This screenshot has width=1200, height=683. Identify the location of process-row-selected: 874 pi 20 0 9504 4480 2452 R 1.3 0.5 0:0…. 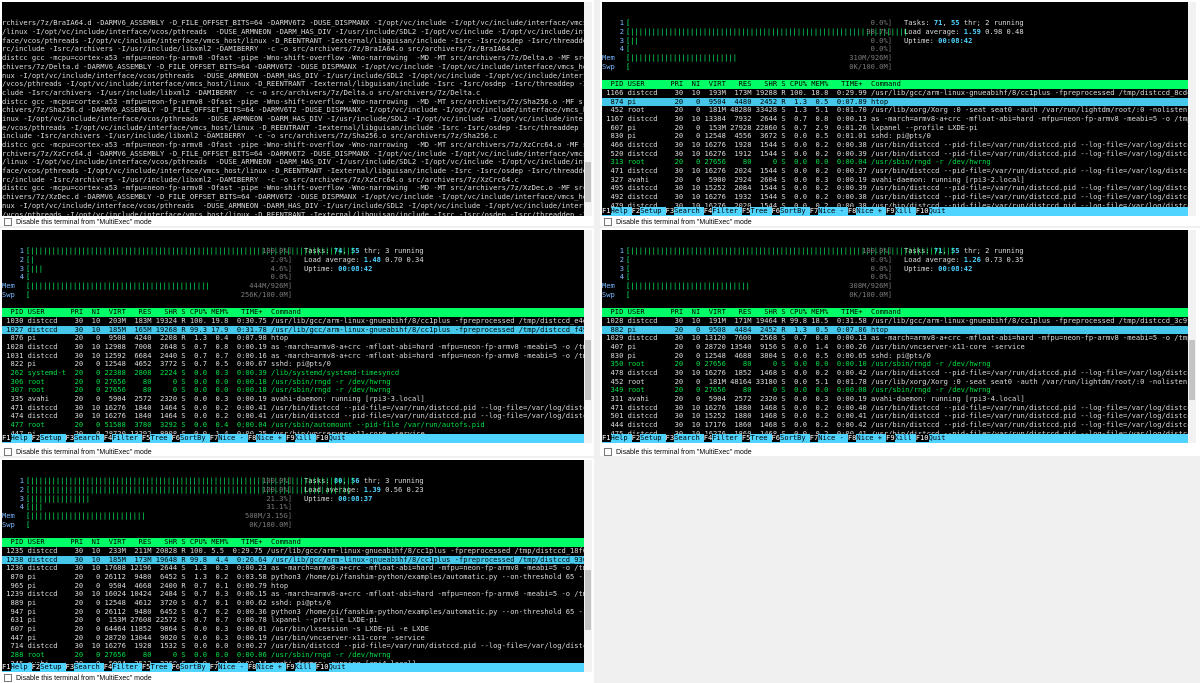
(899, 102).